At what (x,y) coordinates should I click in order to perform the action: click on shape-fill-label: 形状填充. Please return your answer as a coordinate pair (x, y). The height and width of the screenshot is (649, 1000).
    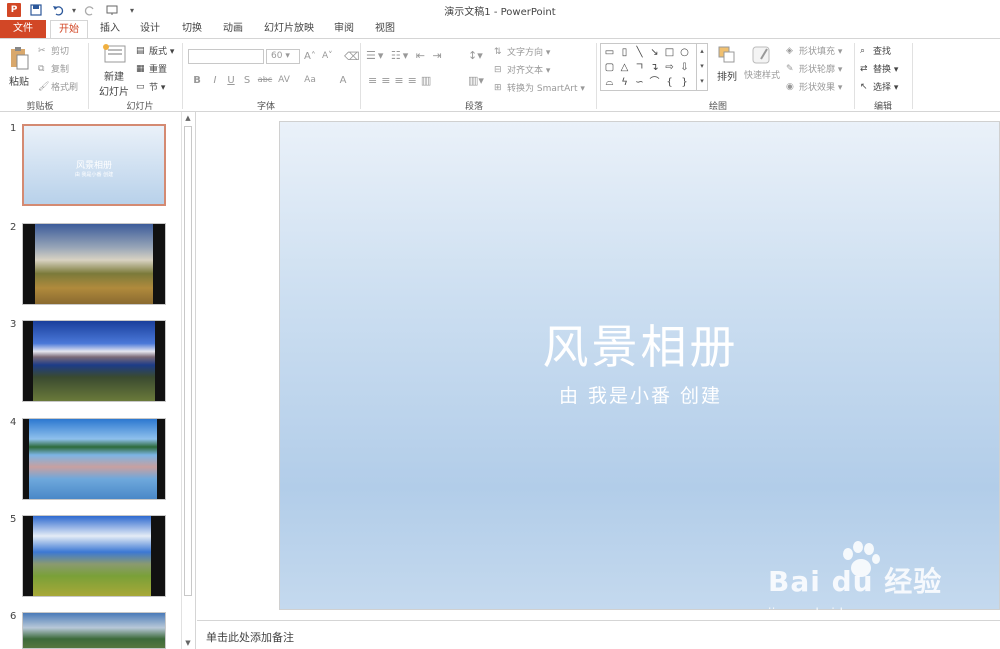
    Looking at the image, I should click on (817, 52).